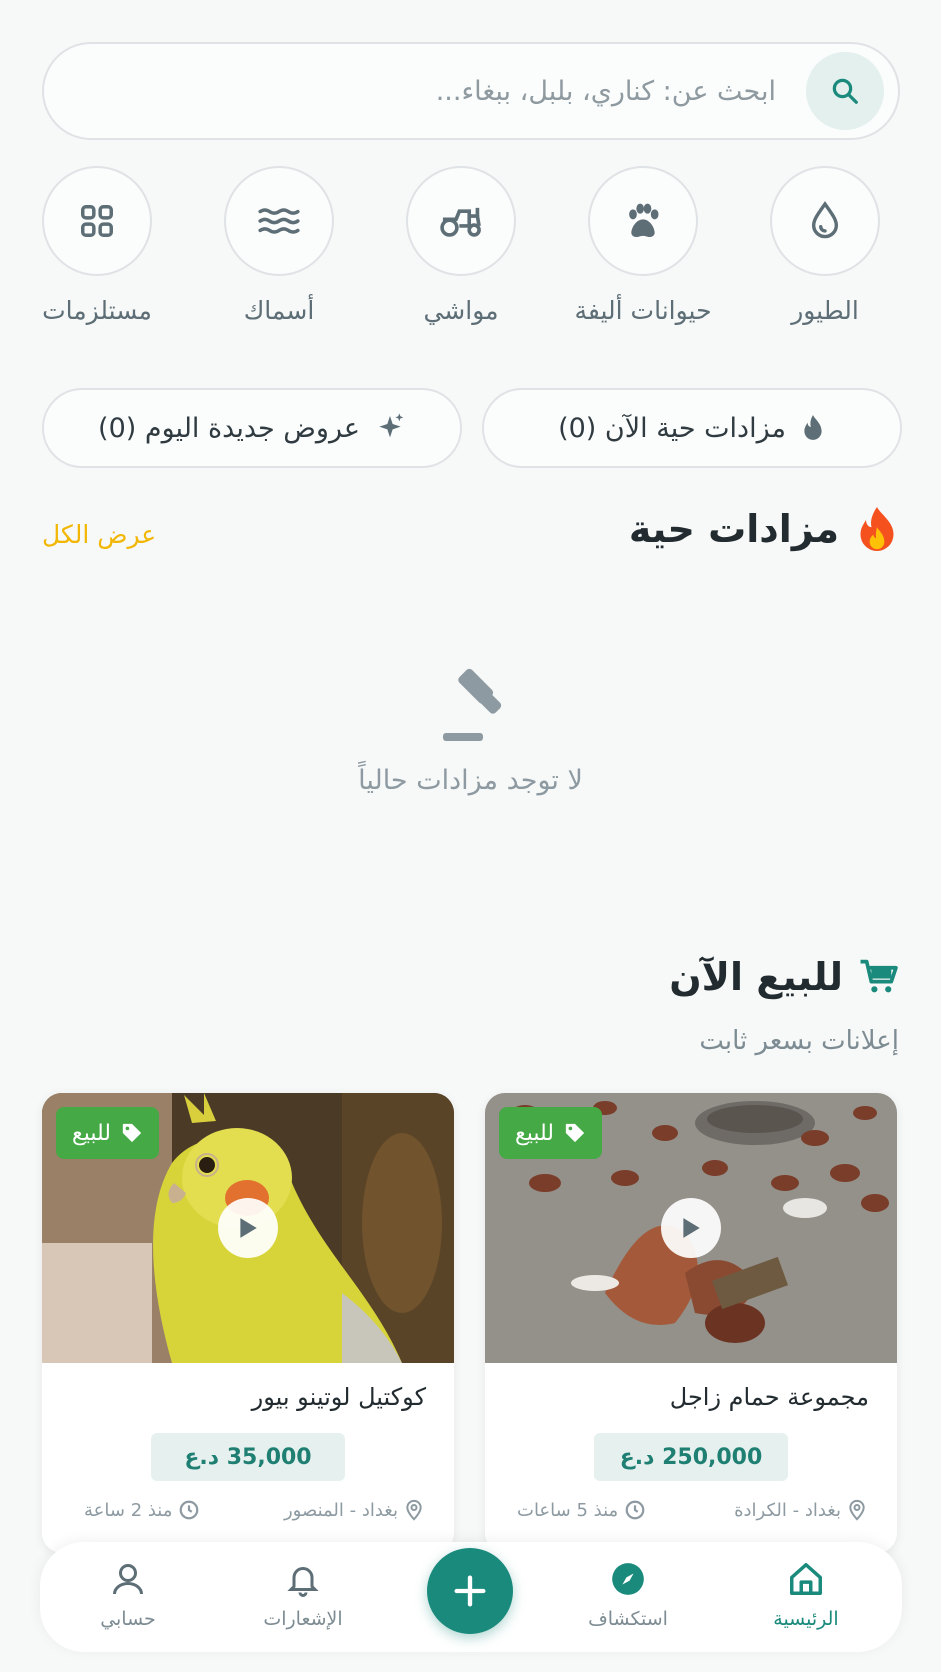  Describe the element at coordinates (461, 310) in the screenshot. I see `category-label: مواشي` at that location.